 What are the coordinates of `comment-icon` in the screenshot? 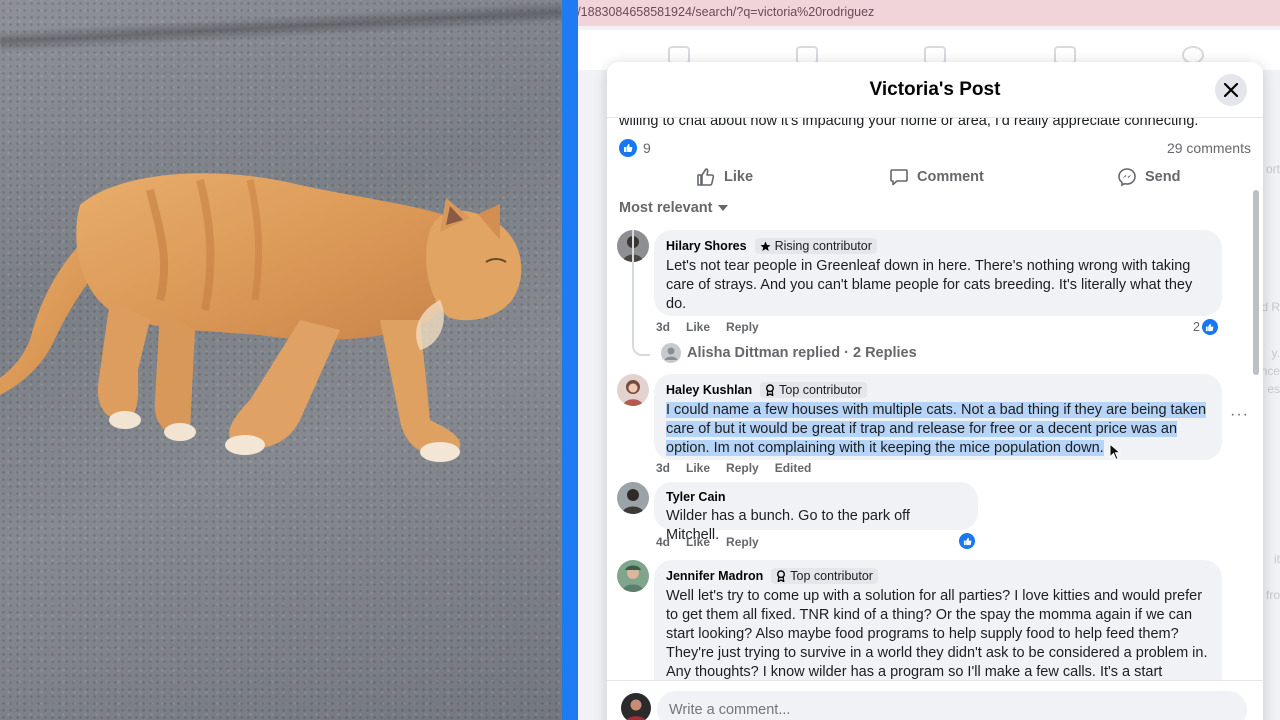 It's located at (899, 177).